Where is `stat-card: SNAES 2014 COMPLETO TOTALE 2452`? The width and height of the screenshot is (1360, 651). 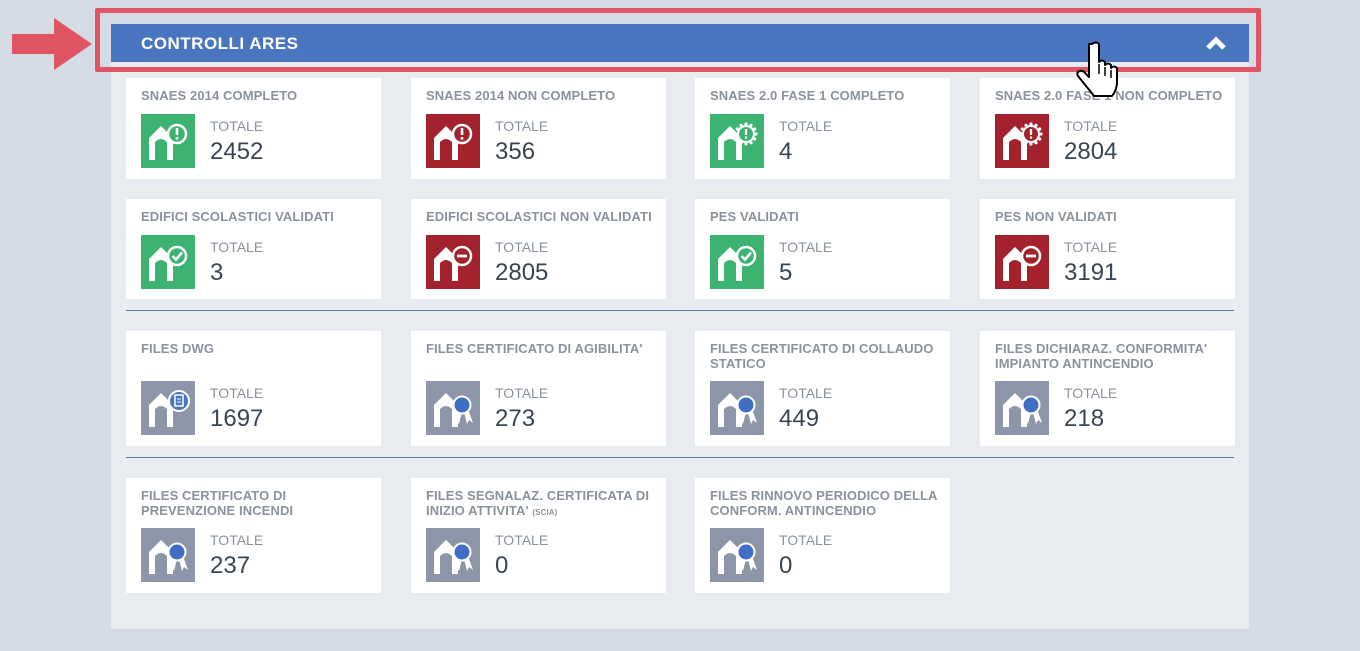
stat-card: SNAES 2014 COMPLETO TOTALE 2452 is located at coordinates (253, 128).